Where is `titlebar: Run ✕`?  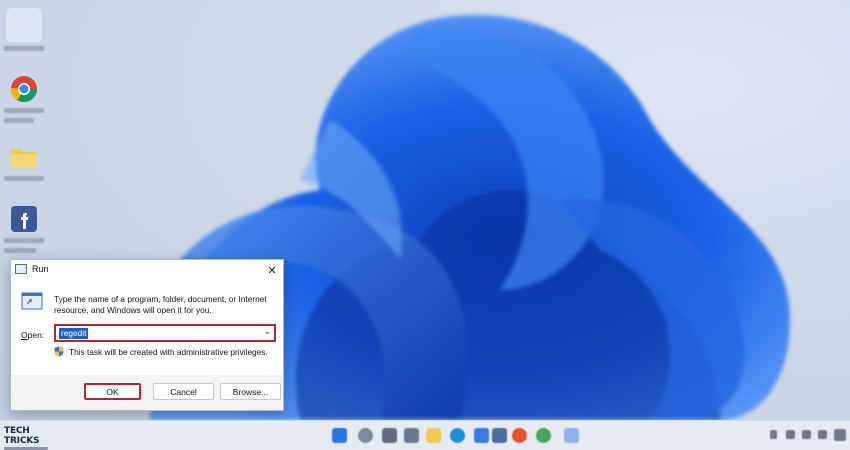 titlebar: Run ✕ is located at coordinates (147, 270).